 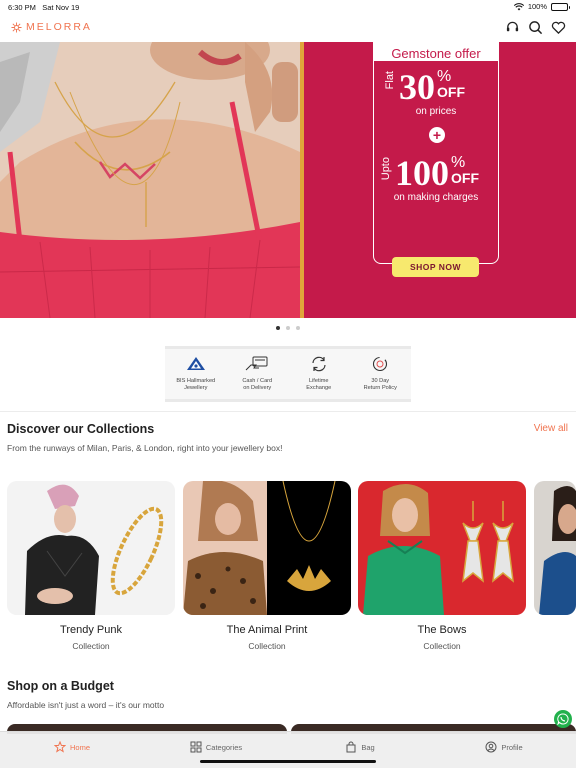 What do you see at coordinates (59, 747) in the screenshot?
I see `star-icon` at bounding box center [59, 747].